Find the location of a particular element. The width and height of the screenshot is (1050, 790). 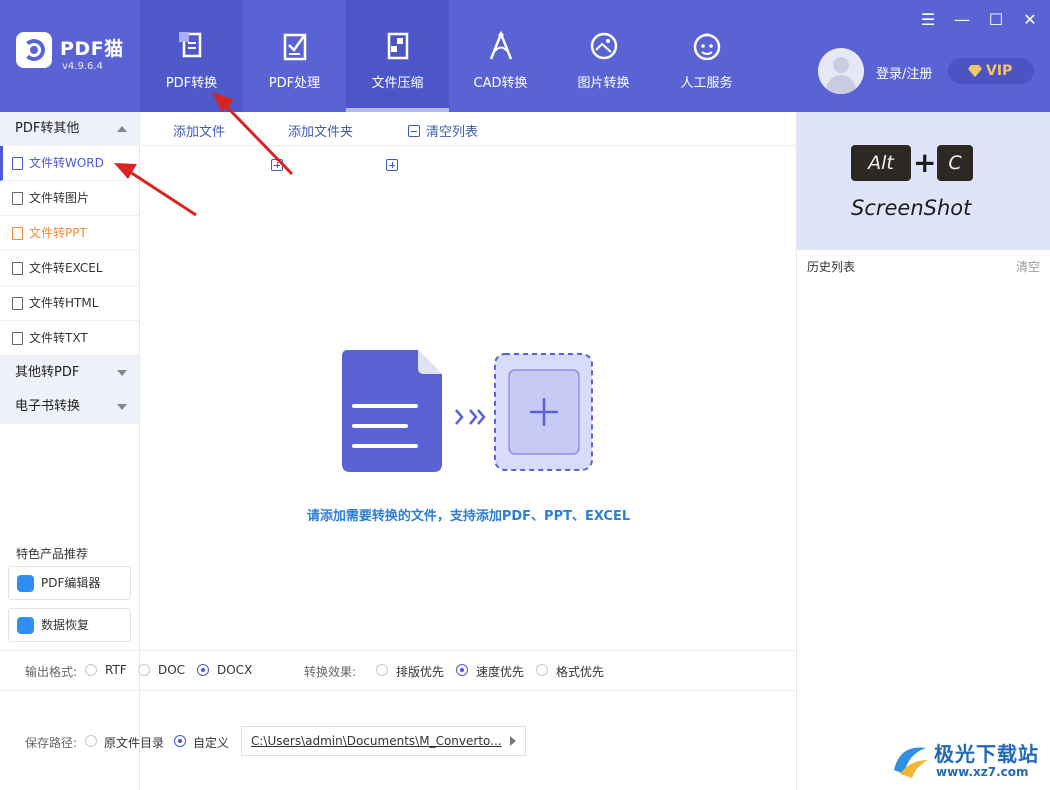

sidebar-item-label: 文件转PPT is located at coordinates (58, 233).